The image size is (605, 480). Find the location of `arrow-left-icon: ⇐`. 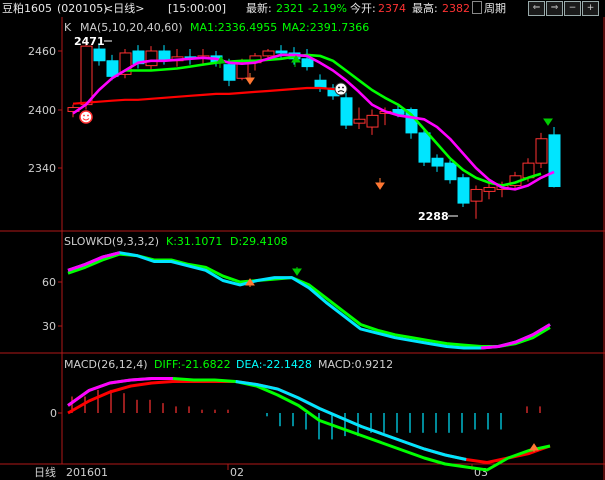

arrow-left-icon: ⇐ is located at coordinates (536, 8).